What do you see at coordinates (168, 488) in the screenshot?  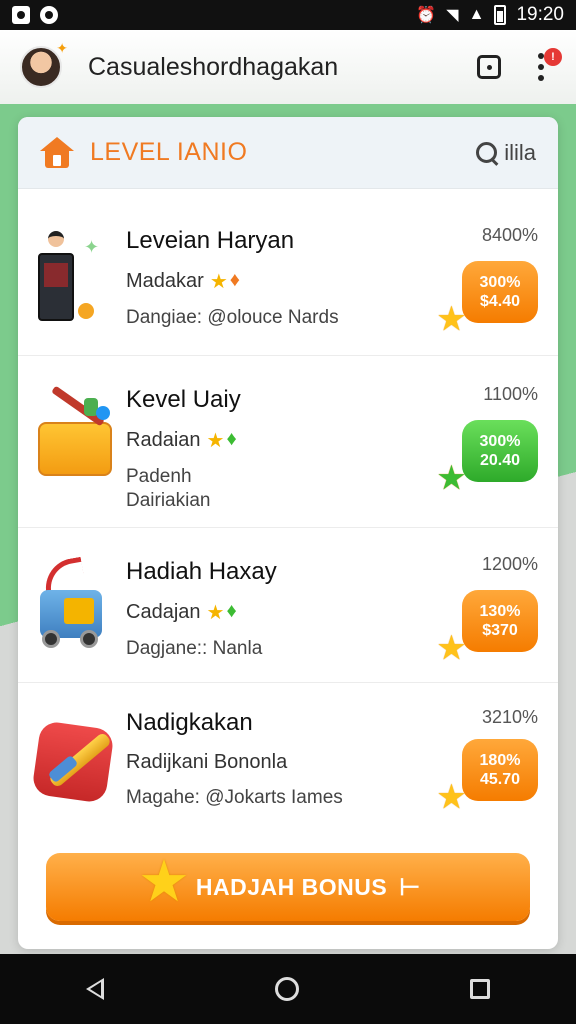 I see `item-meta: Padenh Dairiakian` at bounding box center [168, 488].